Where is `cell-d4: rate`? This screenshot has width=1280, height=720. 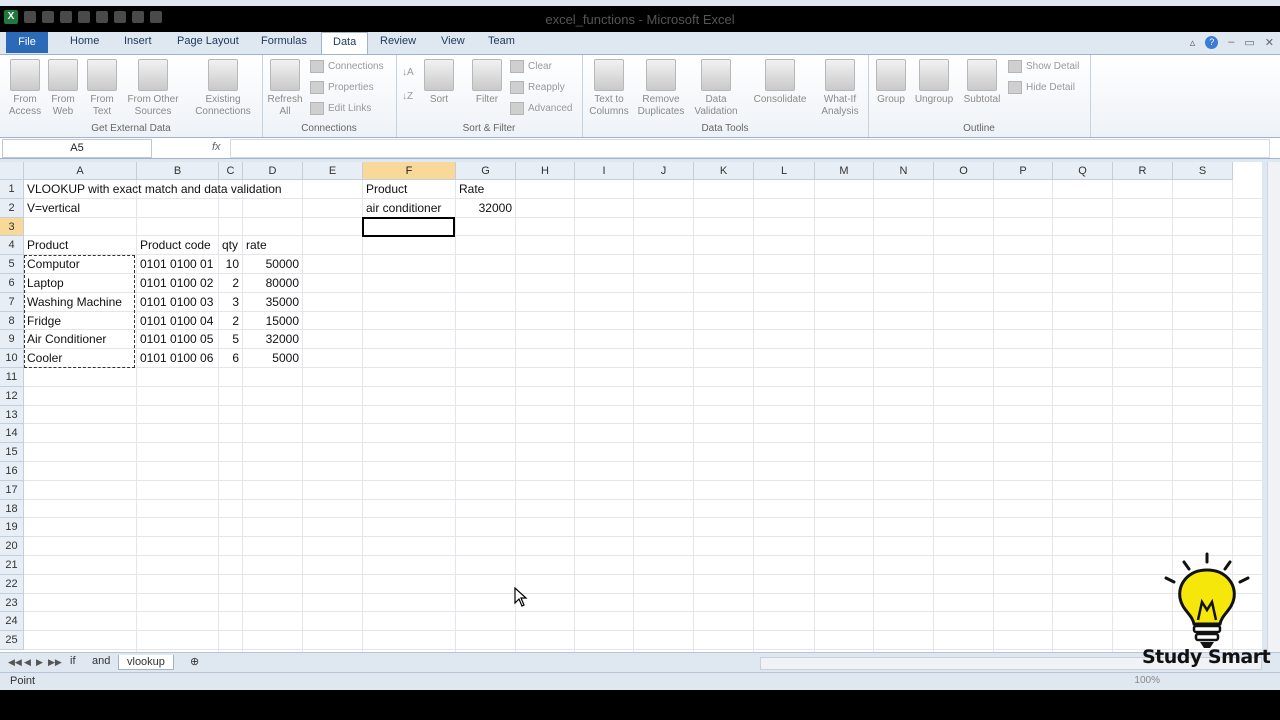 cell-d4: rate is located at coordinates (256, 245).